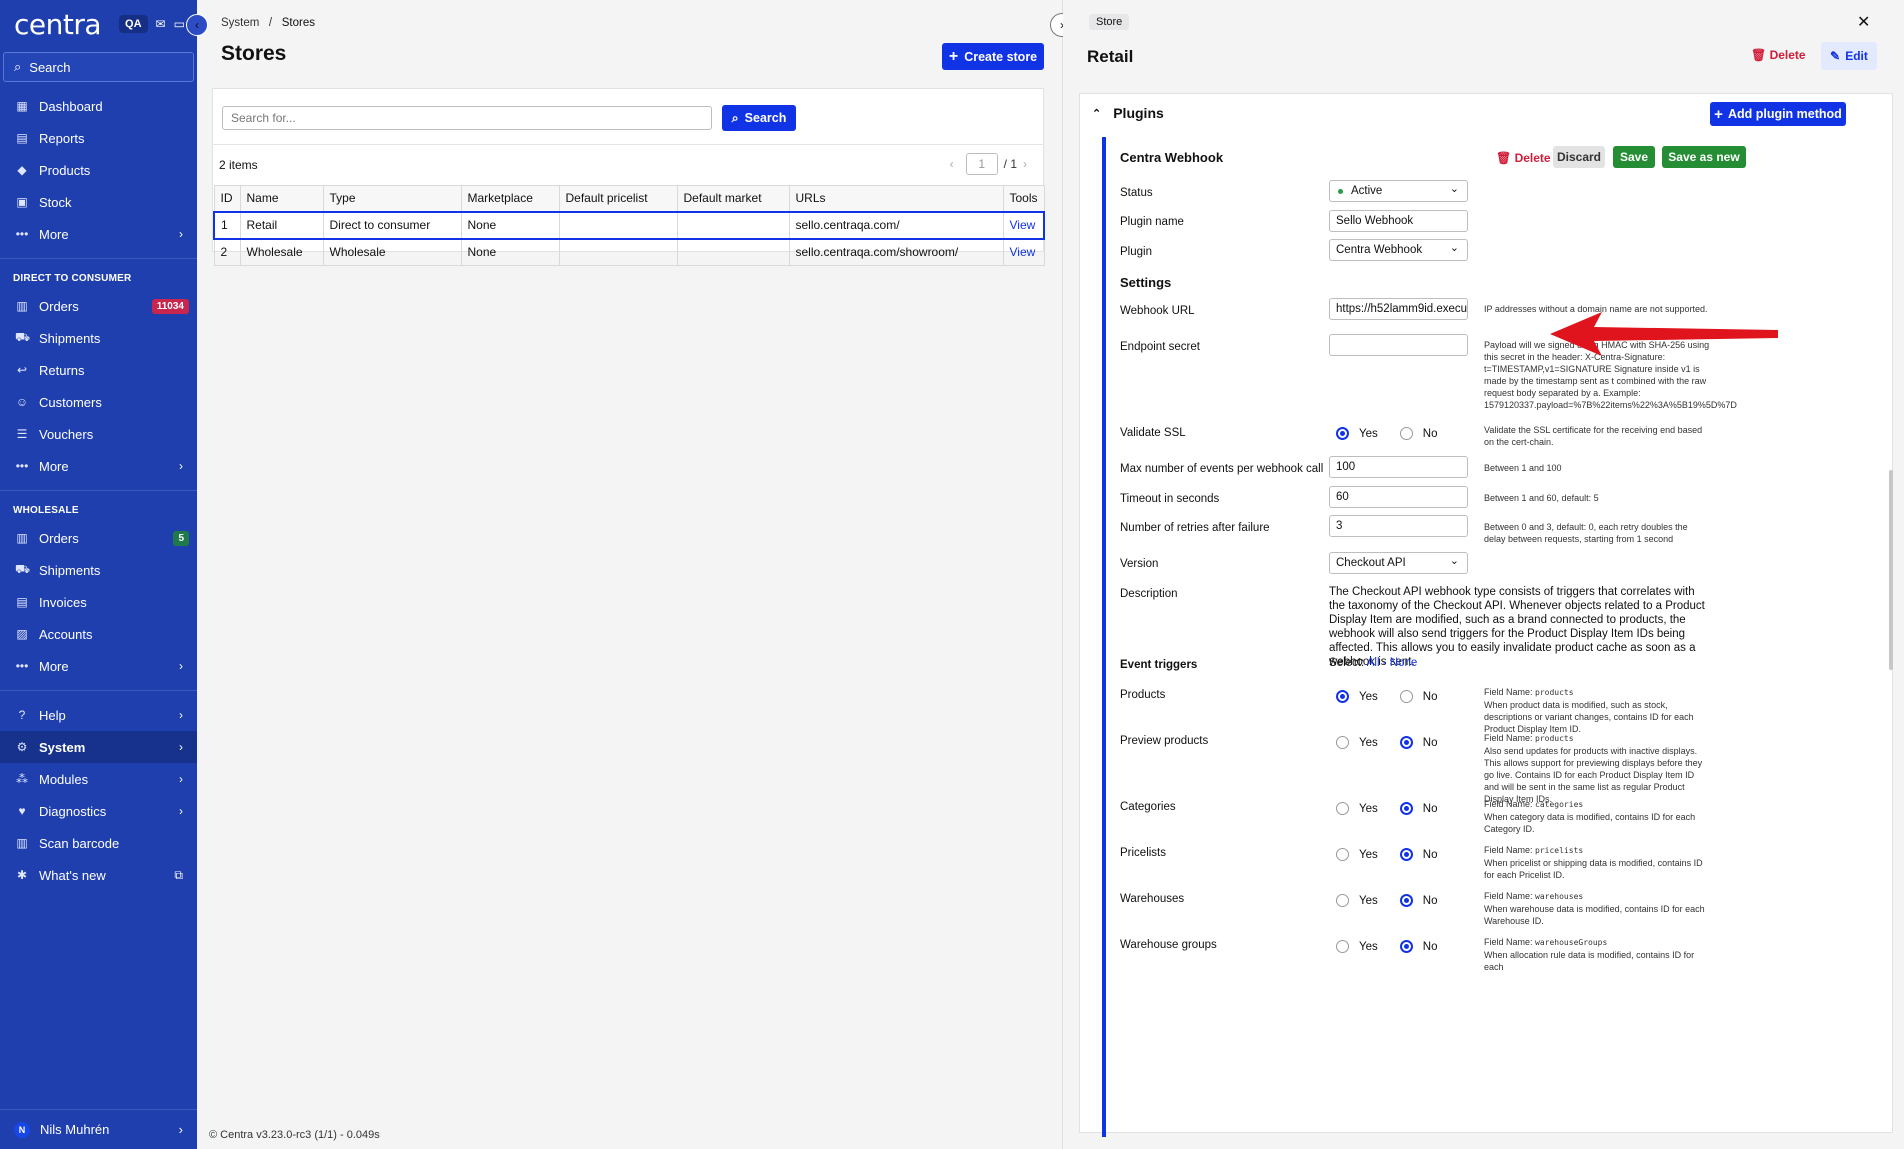 This screenshot has height=1149, width=1904. What do you see at coordinates (1863, 22) in the screenshot?
I see `close-icon: ✕` at bounding box center [1863, 22].